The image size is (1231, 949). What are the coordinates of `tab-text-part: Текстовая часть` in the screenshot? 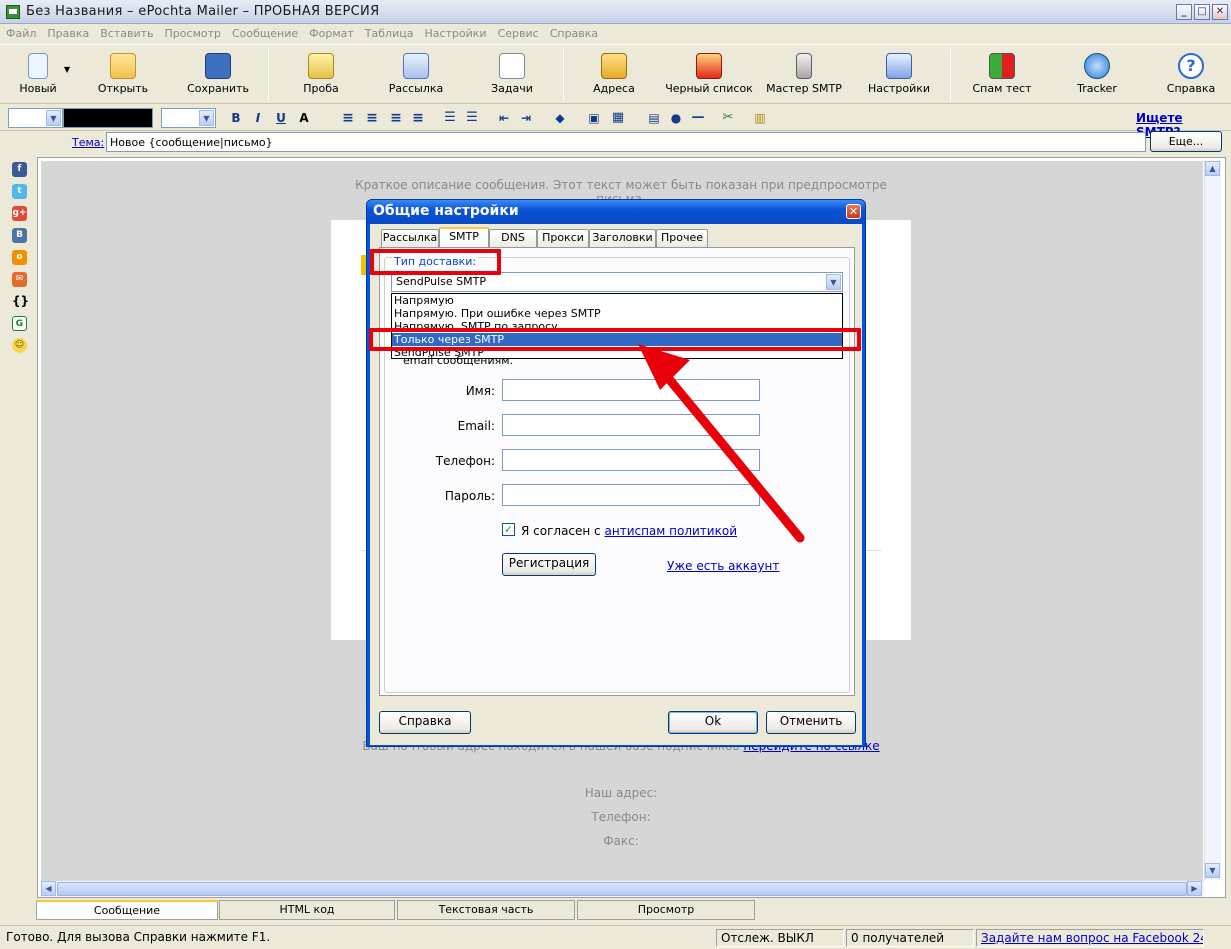 It's located at (486, 910).